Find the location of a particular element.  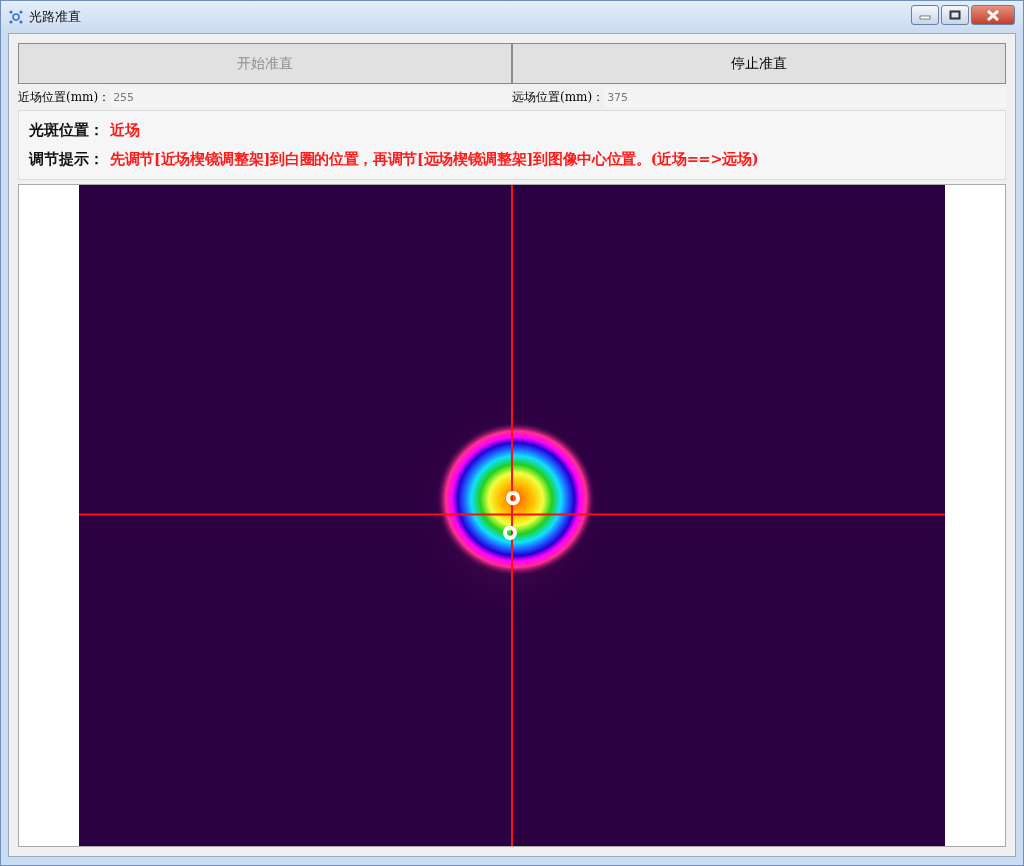

stop-button: 停止准直 is located at coordinates (759, 63).